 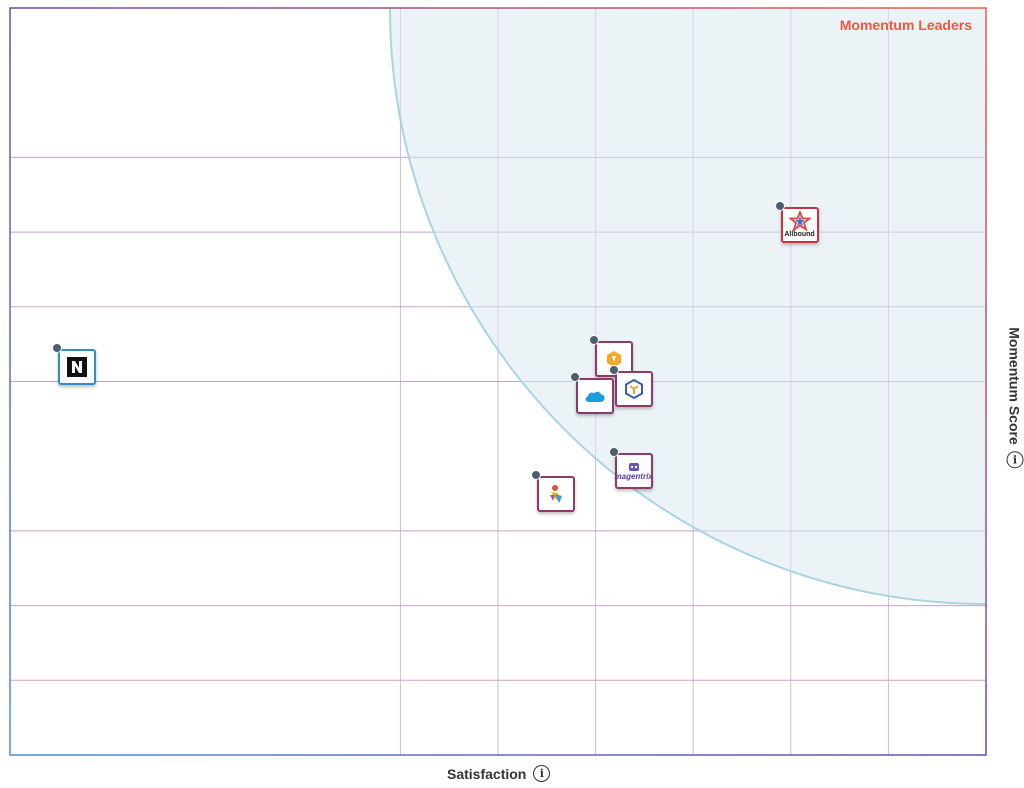 I want to click on y-axis-label: Momentum Score, so click(x=1015, y=386).